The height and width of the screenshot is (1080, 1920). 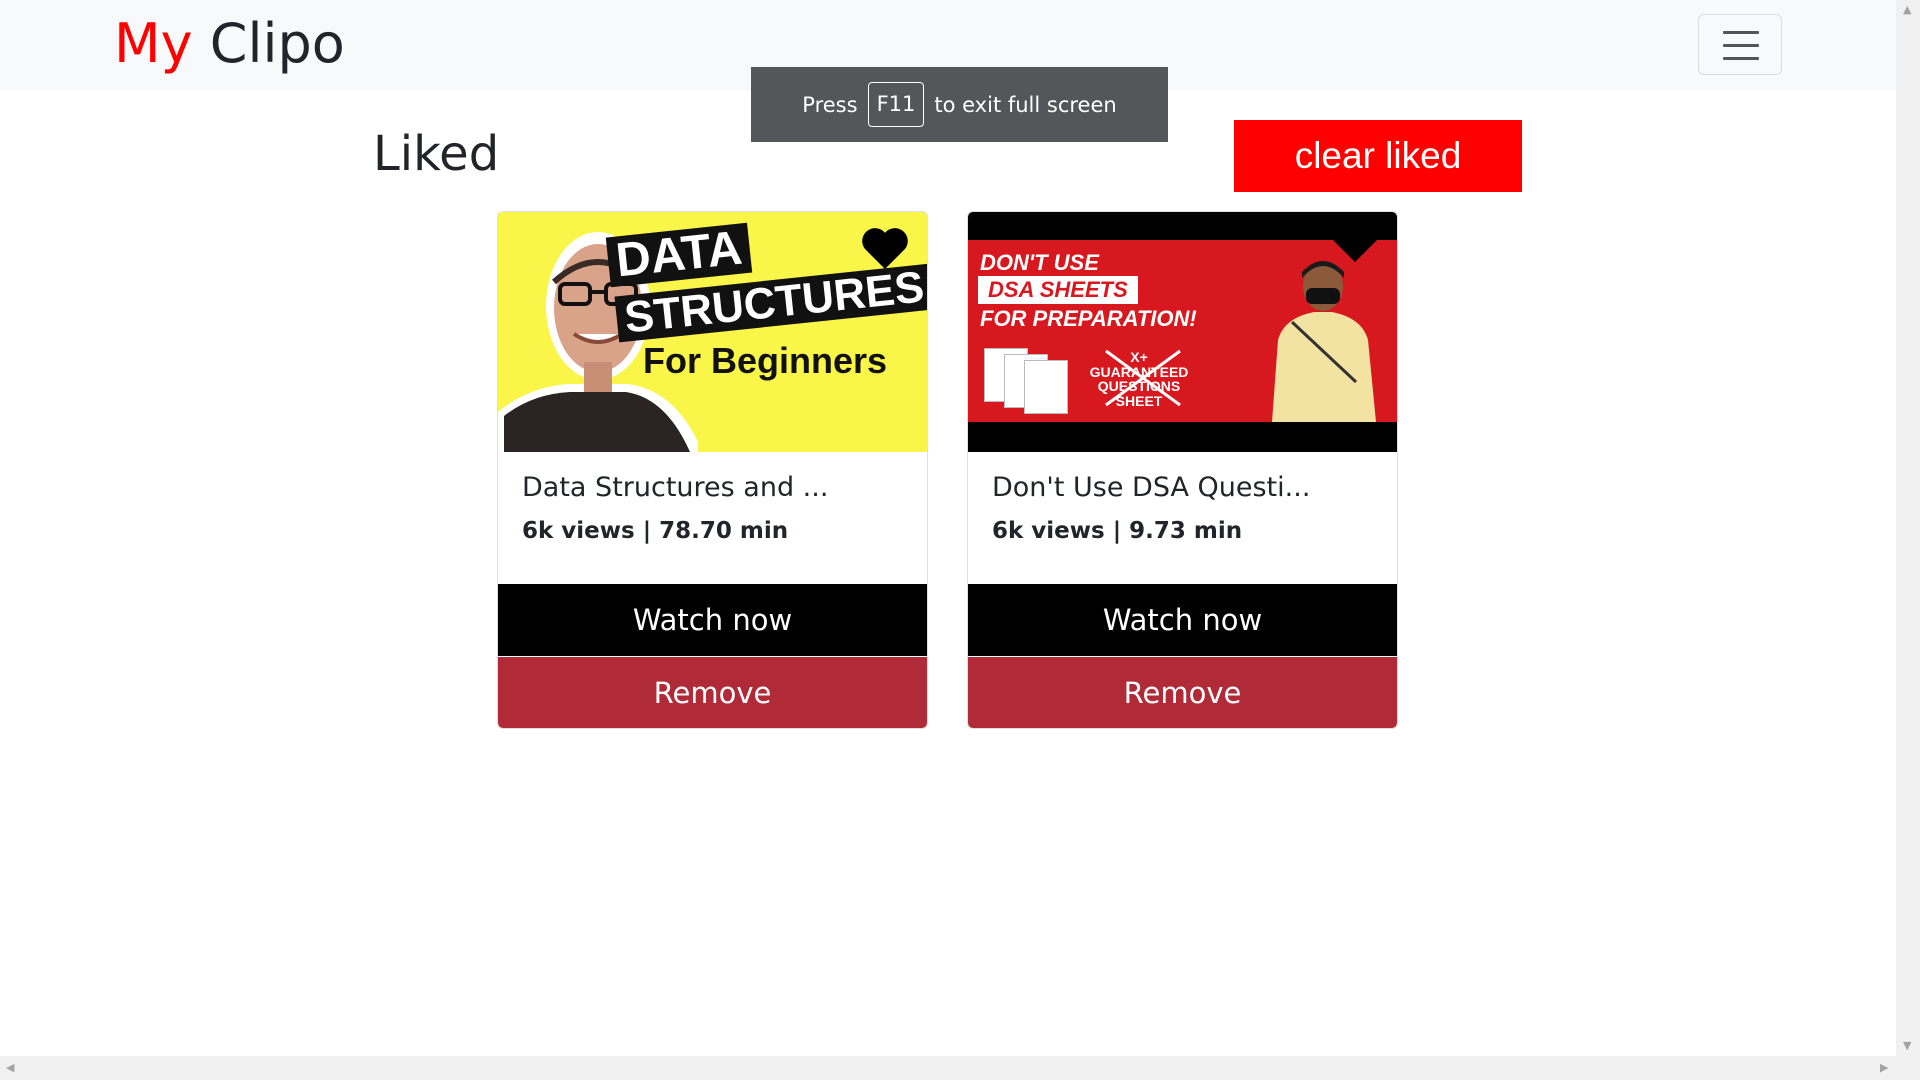 I want to click on page-title: Liked, so click(x=436, y=154).